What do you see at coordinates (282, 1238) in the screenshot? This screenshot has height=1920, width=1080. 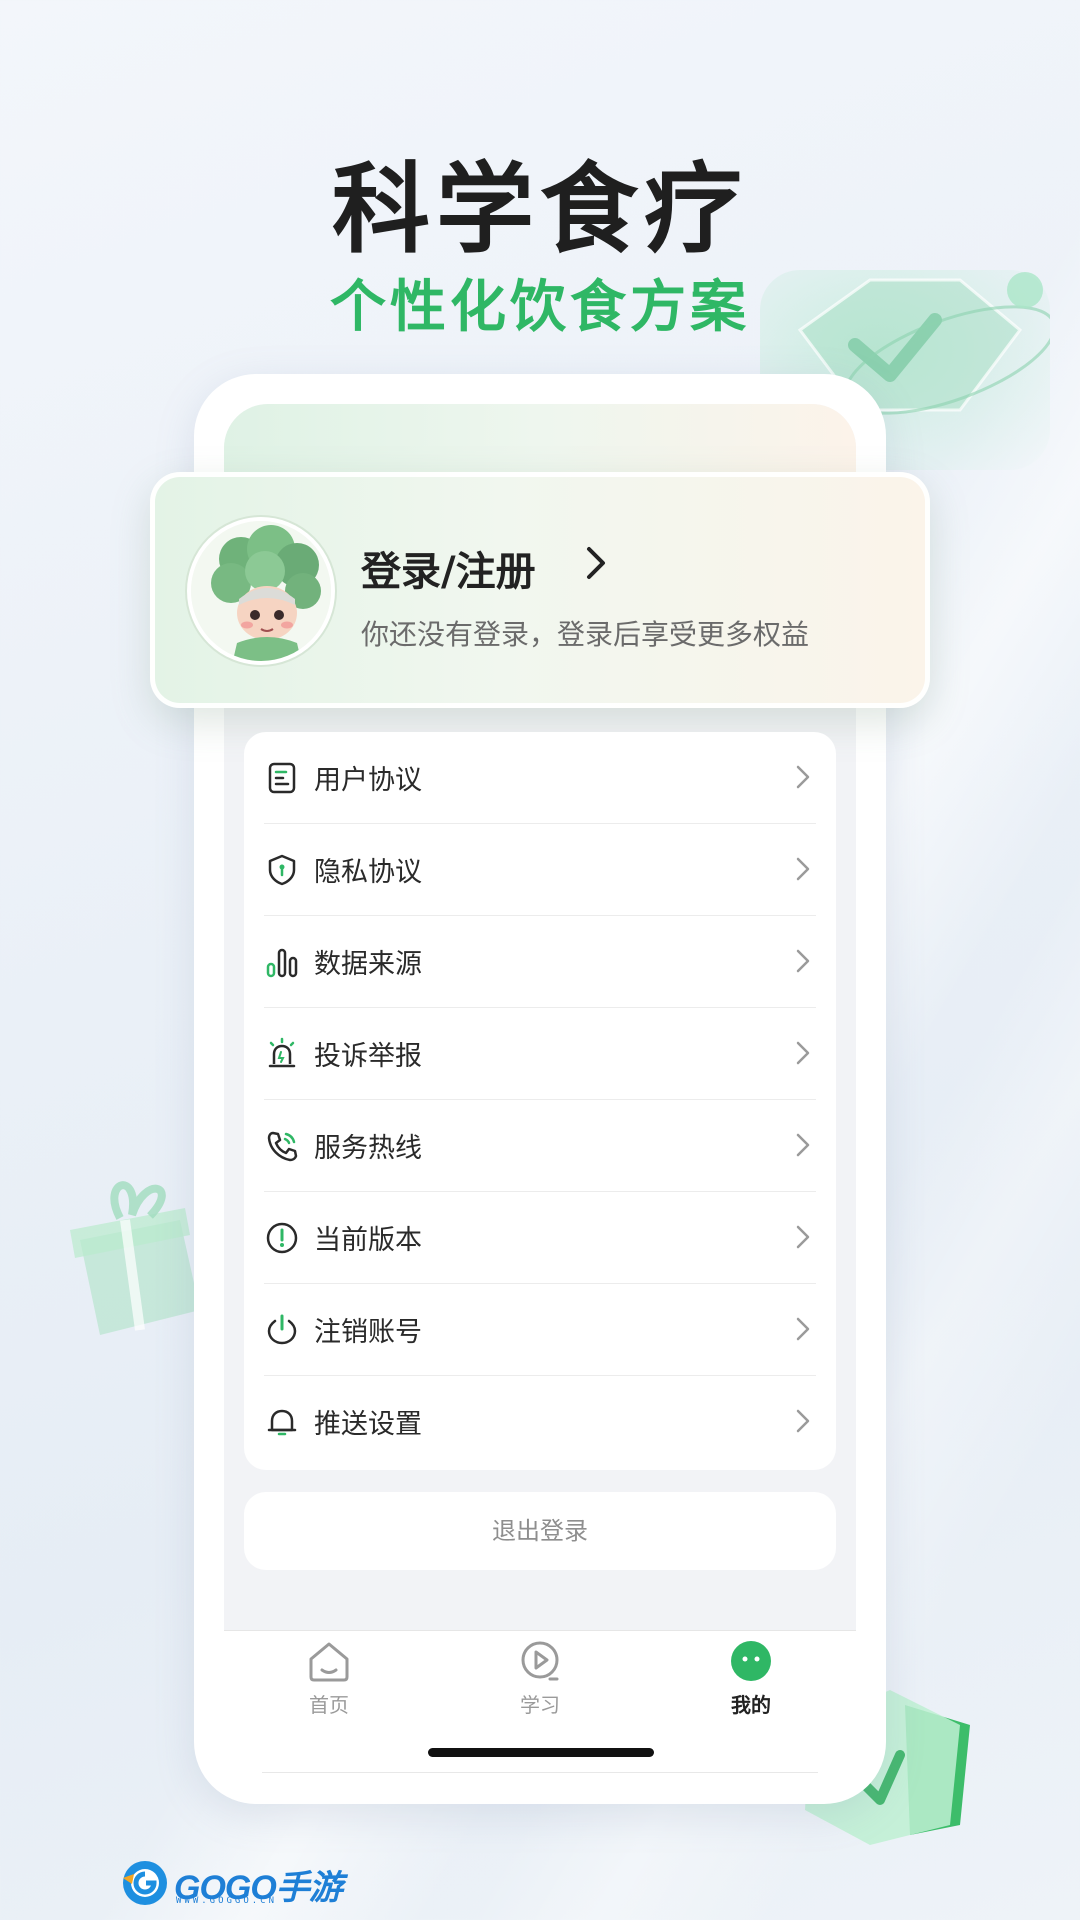 I see `info-icon` at bounding box center [282, 1238].